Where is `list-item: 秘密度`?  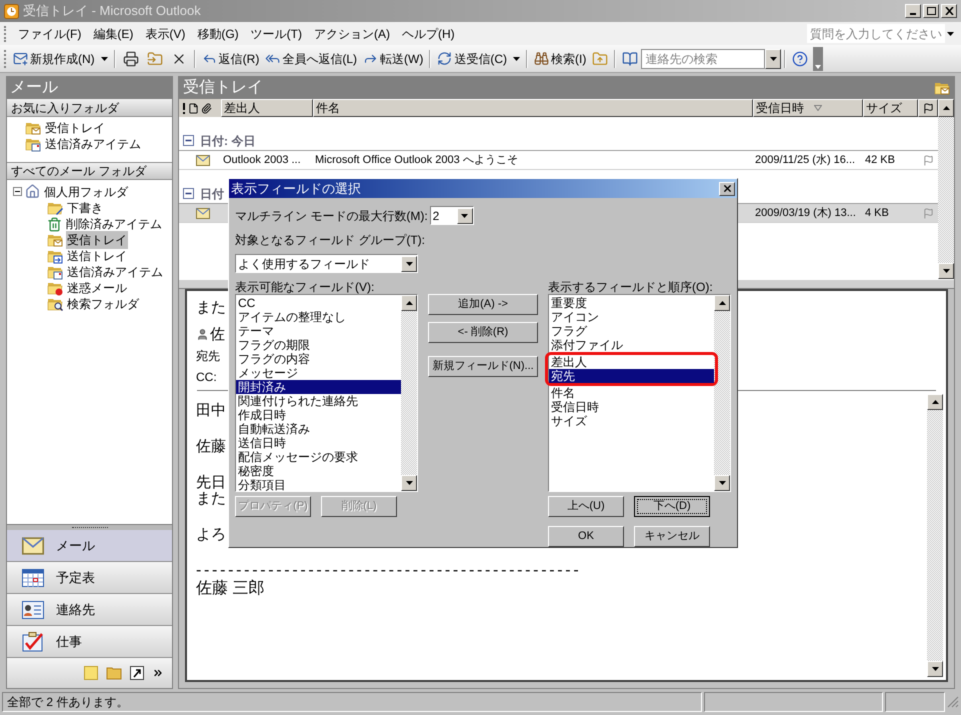
list-item: 秘密度 is located at coordinates (318, 471).